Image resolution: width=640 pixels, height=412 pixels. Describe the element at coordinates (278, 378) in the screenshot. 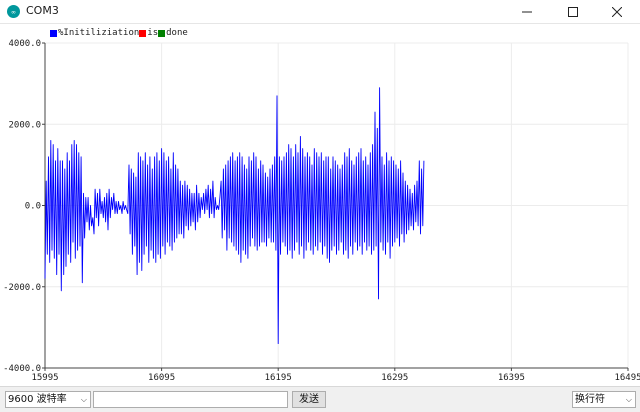

I see `x-tick-label: 16195` at that location.